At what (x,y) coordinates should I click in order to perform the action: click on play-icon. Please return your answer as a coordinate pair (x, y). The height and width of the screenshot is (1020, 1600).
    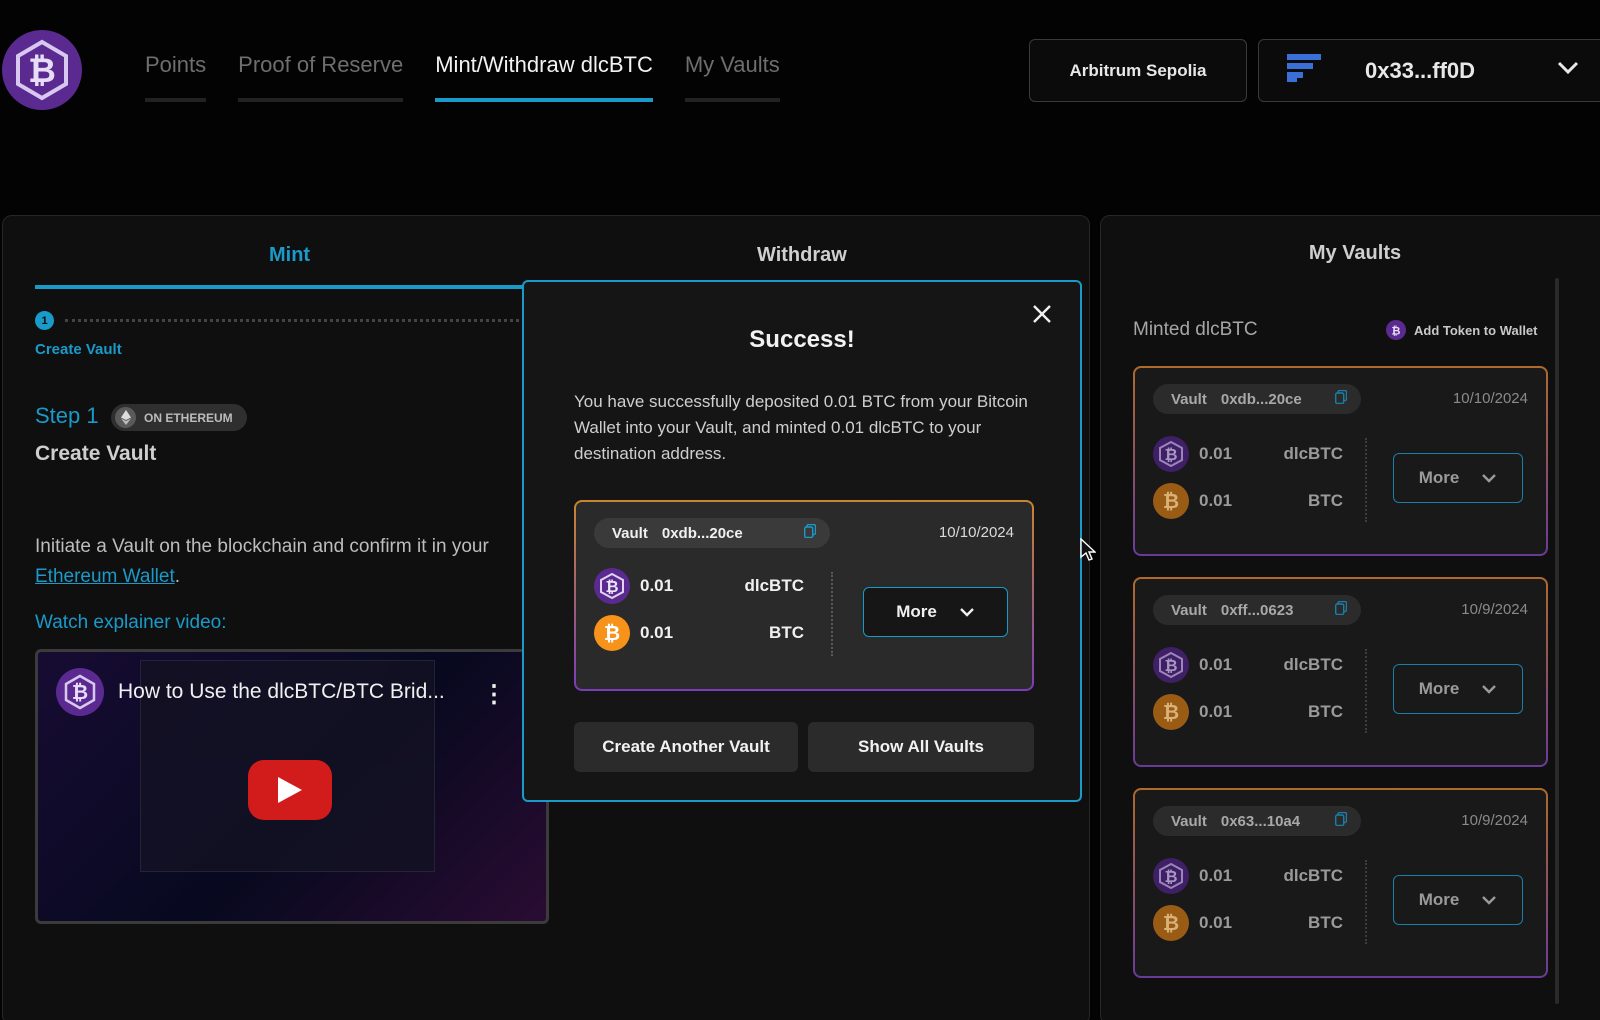
    Looking at the image, I should click on (290, 790).